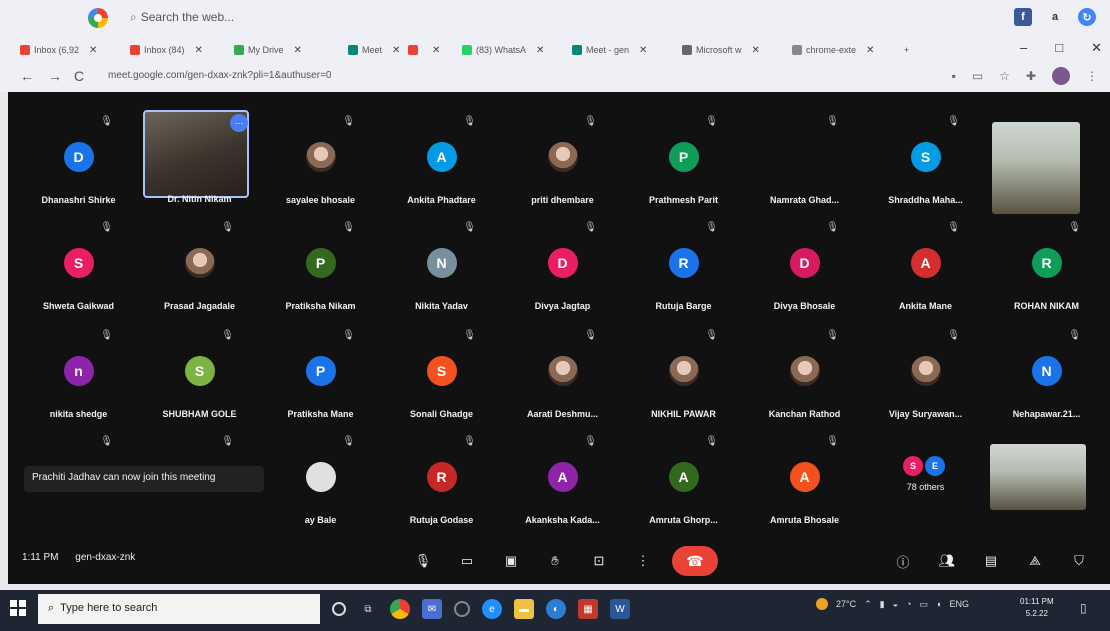  Describe the element at coordinates (804, 262) in the screenshot. I see `participant-tile: D 🎙︎ Divya Bhosale` at that location.